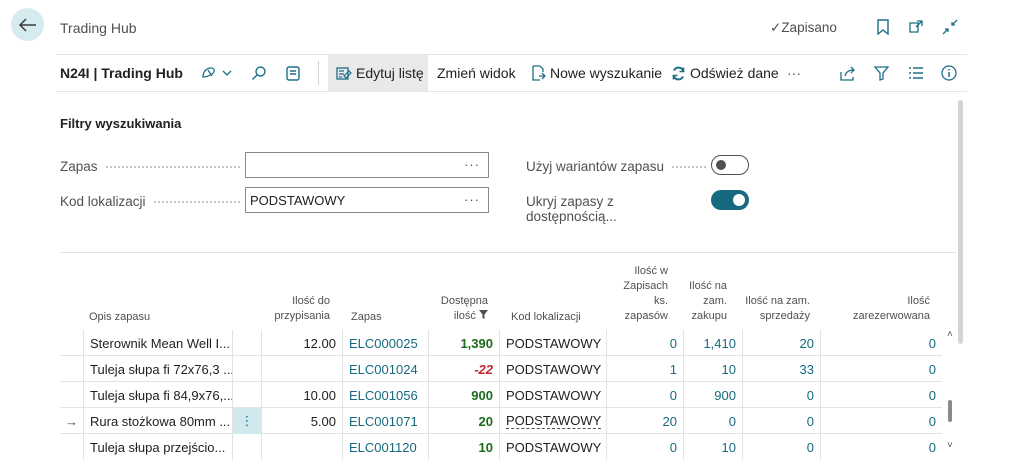 The height and width of the screenshot is (467, 1024). I want to click on saved-status: ✓Zapisano, so click(803, 27).